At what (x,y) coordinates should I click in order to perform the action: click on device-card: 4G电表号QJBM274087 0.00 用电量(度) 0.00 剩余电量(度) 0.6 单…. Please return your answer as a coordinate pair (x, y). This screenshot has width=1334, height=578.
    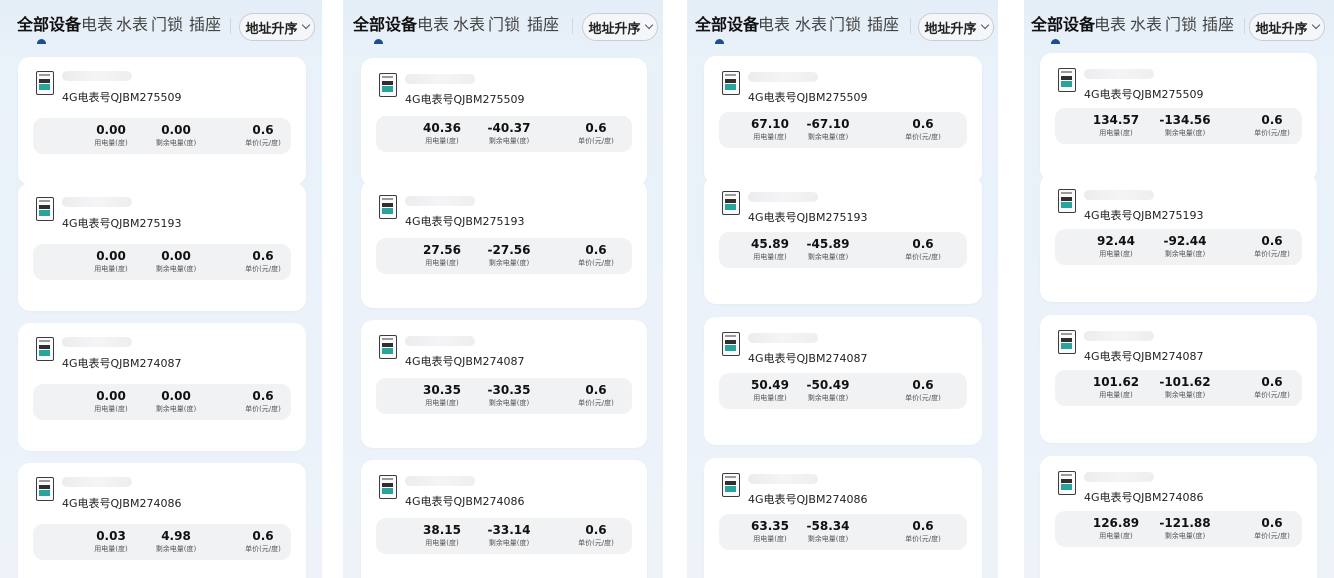
    Looking at the image, I should click on (162, 387).